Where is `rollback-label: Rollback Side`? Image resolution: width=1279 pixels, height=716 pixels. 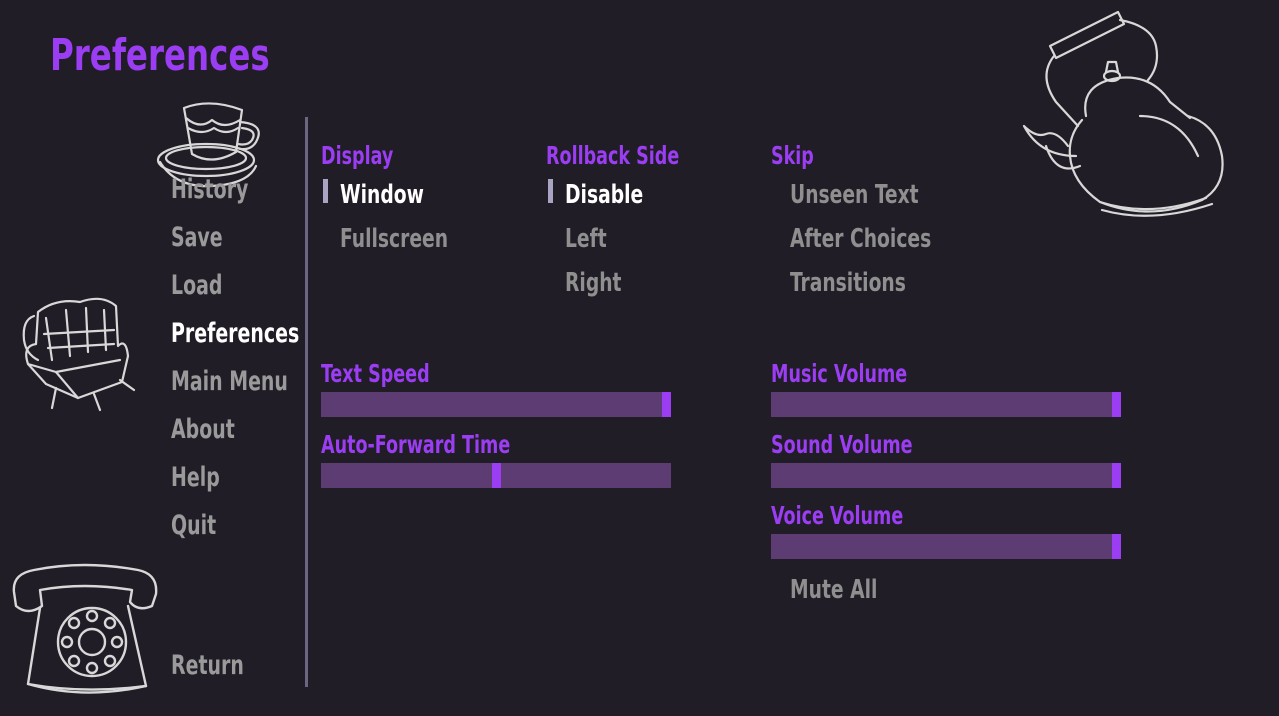 rollback-label: Rollback Side is located at coordinates (613, 155).